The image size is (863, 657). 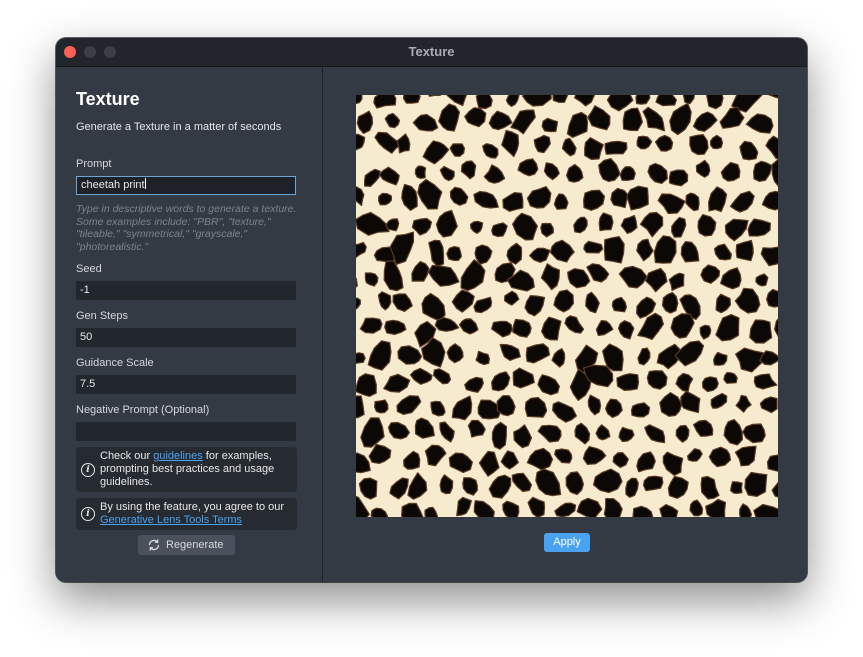 What do you see at coordinates (94, 164) in the screenshot?
I see `prompt-label: Prompt` at bounding box center [94, 164].